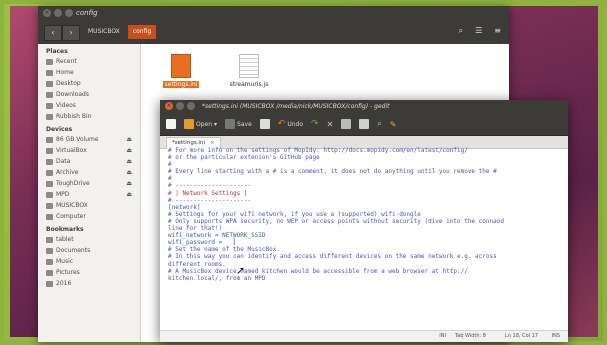  Describe the element at coordinates (217, 278) in the screenshot. I see `editor-line: kitchen.local/, from an MPD` at that location.